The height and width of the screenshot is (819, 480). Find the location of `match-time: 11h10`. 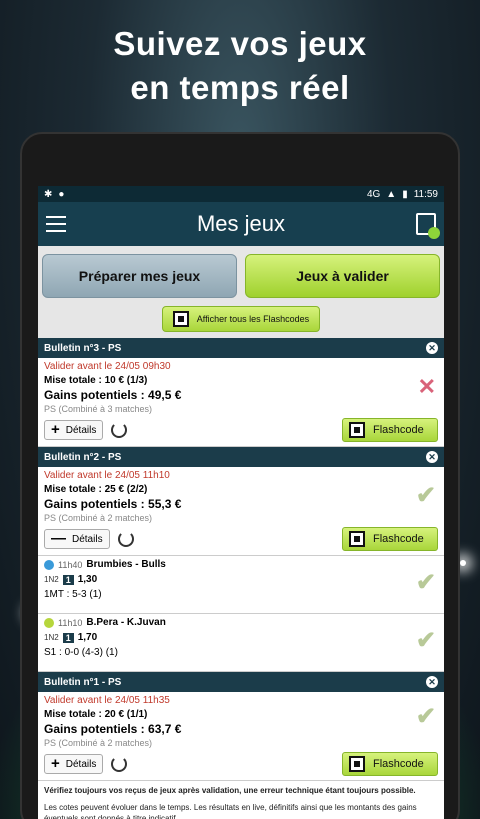

match-time: 11h10 is located at coordinates (70, 622).